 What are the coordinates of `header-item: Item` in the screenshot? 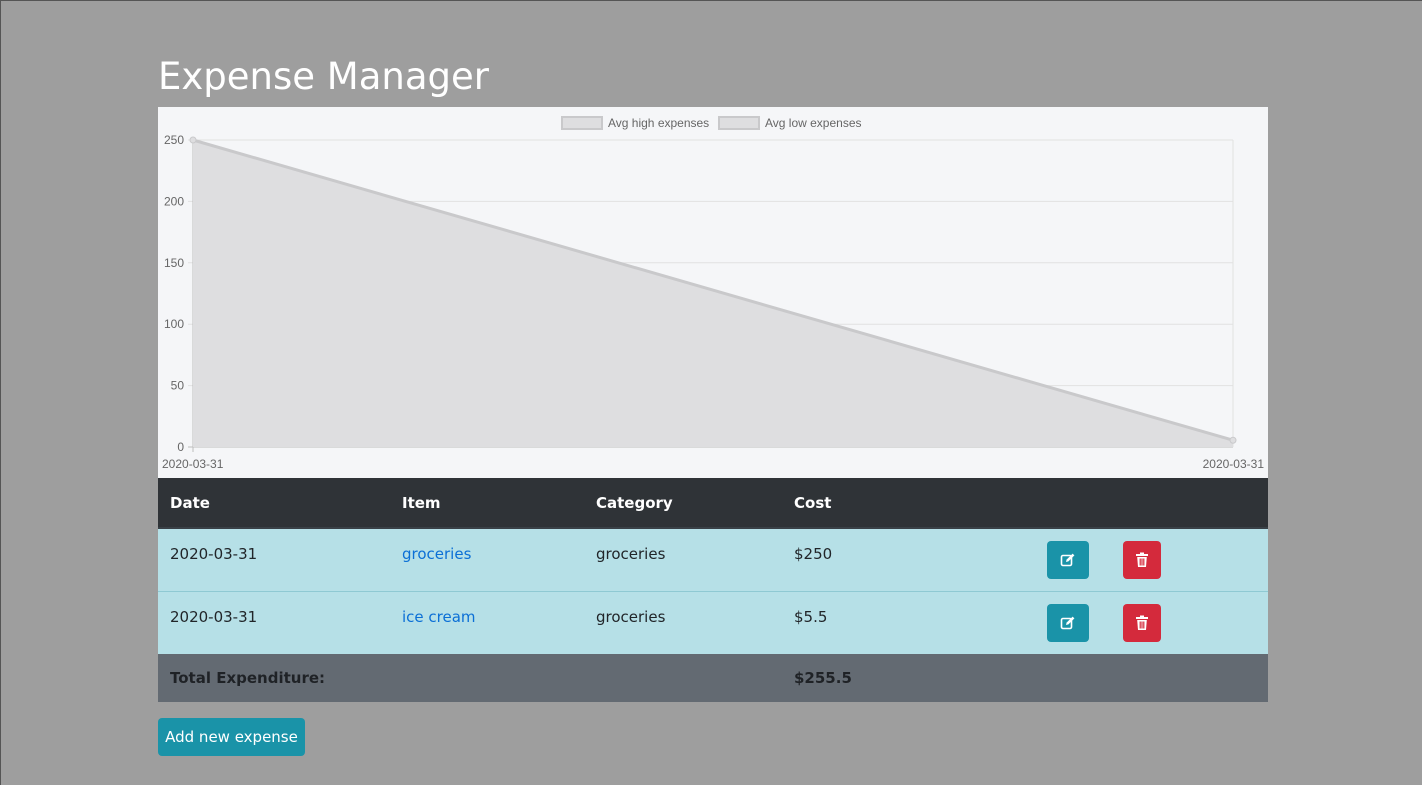 It's located at (487, 503).